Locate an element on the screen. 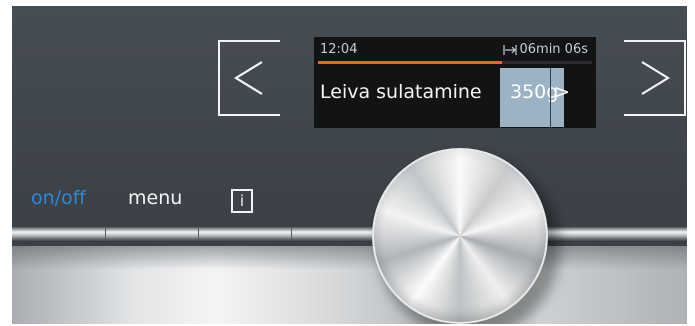 This screenshot has height=326, width=695. menu-button: menu is located at coordinates (155, 198).